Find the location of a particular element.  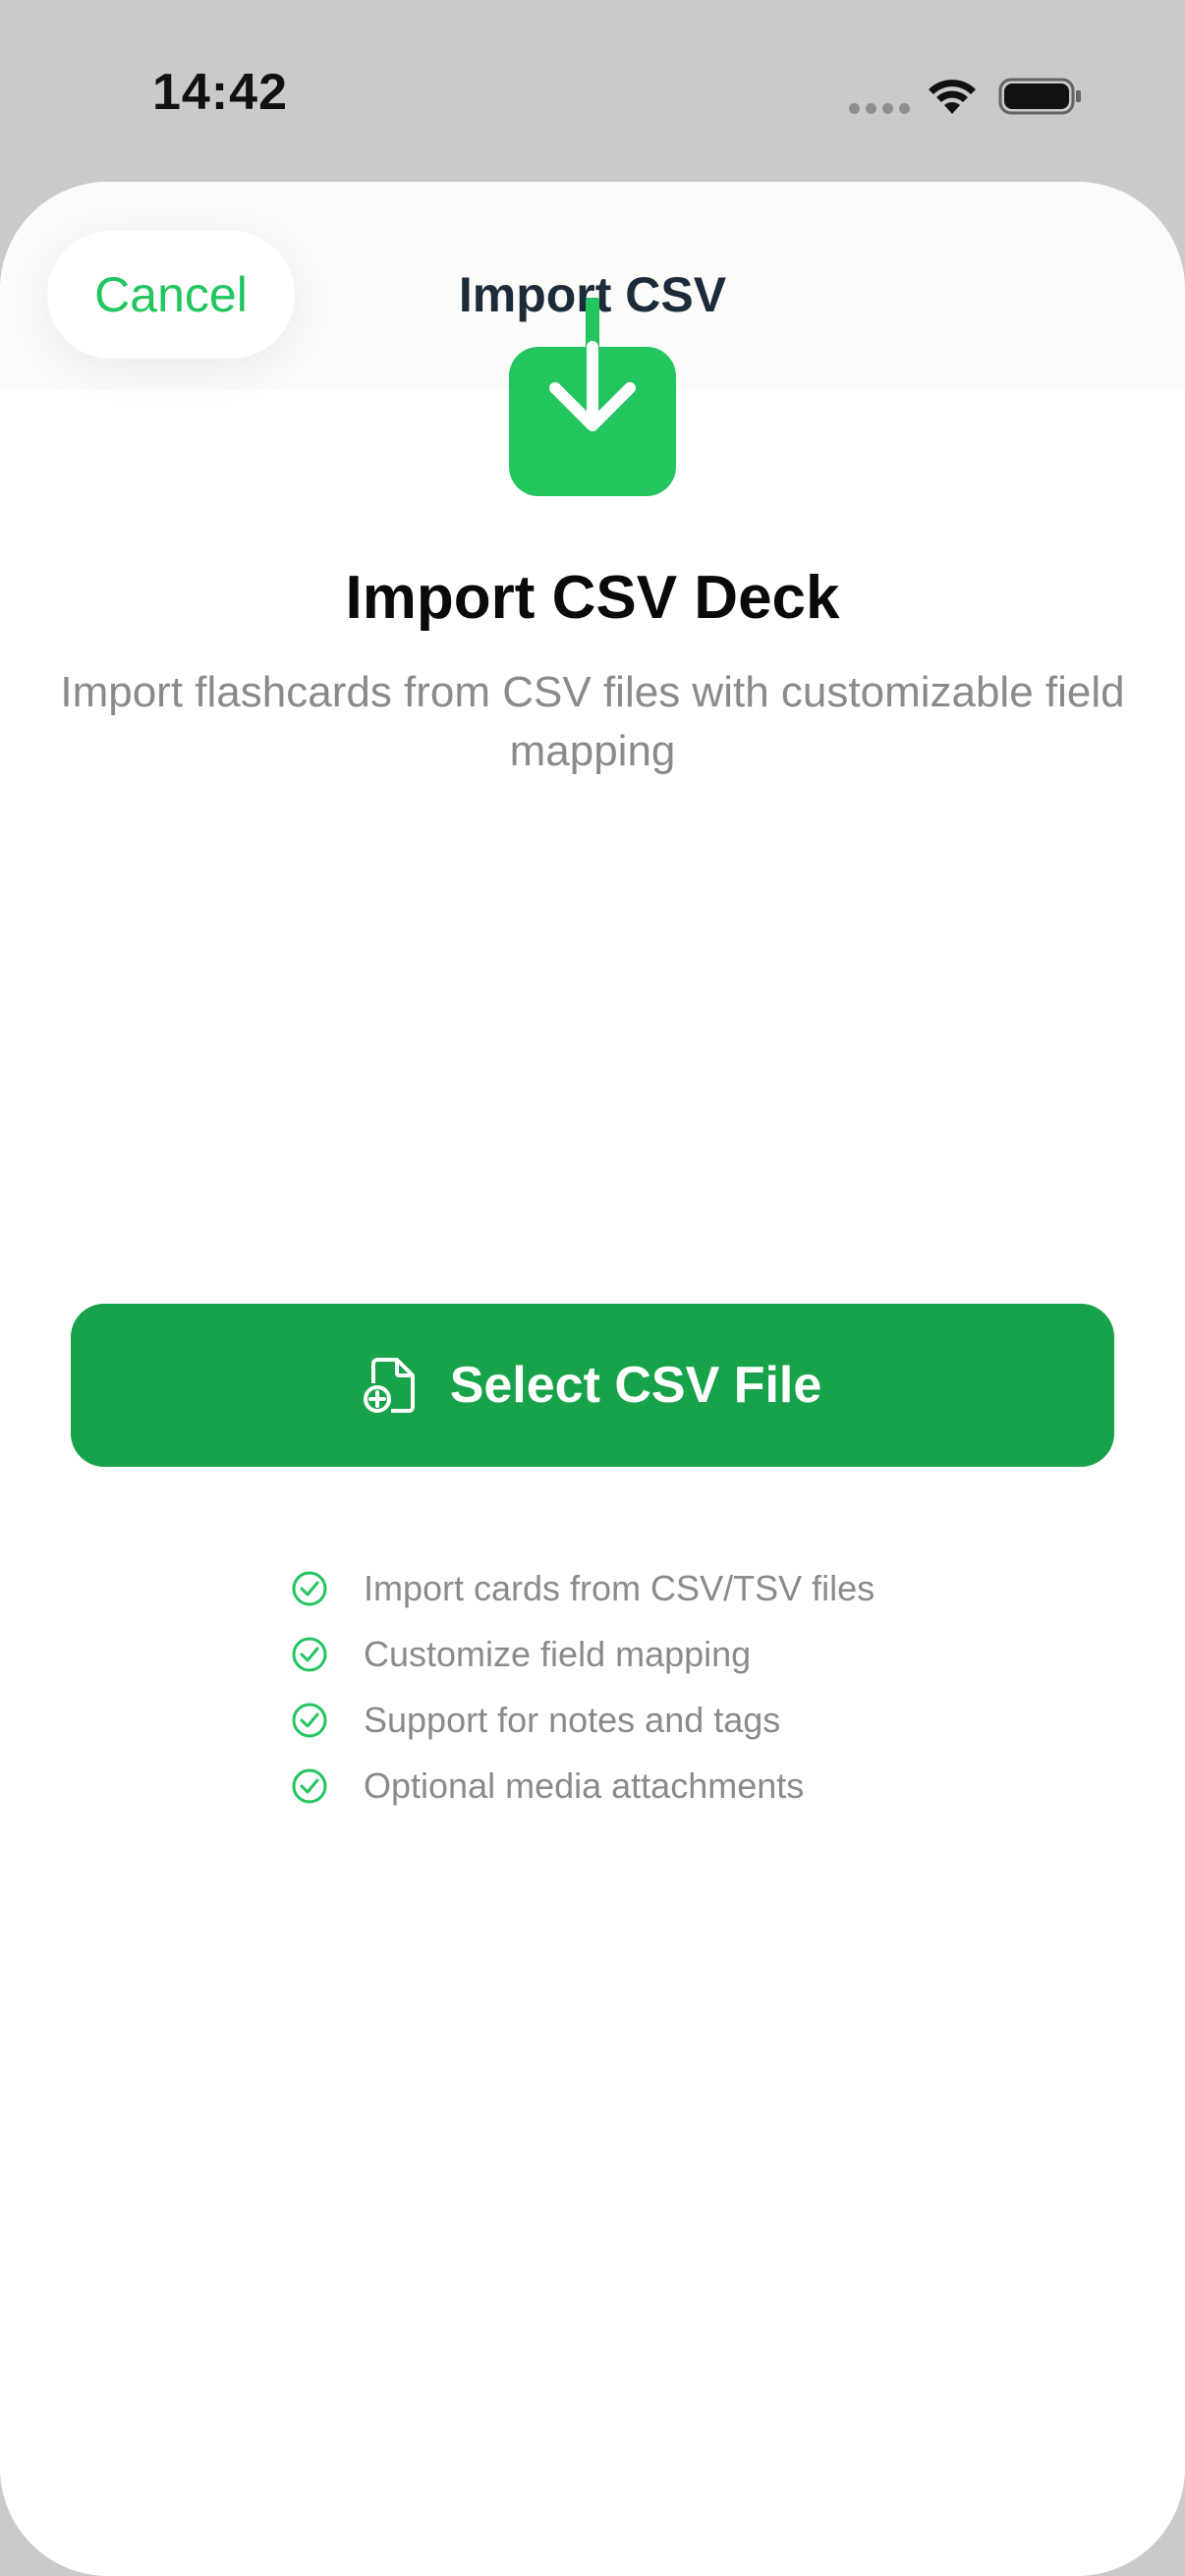

hero-title: Import CSV Deck is located at coordinates (592, 598).